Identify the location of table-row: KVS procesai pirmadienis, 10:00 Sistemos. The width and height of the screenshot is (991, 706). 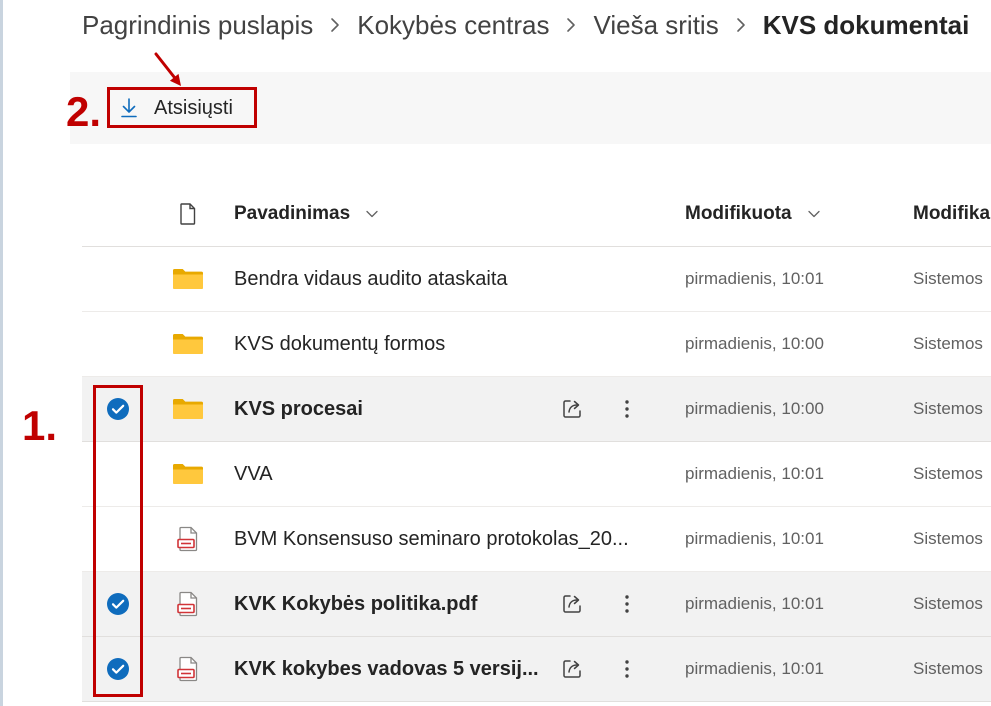
(536, 409).